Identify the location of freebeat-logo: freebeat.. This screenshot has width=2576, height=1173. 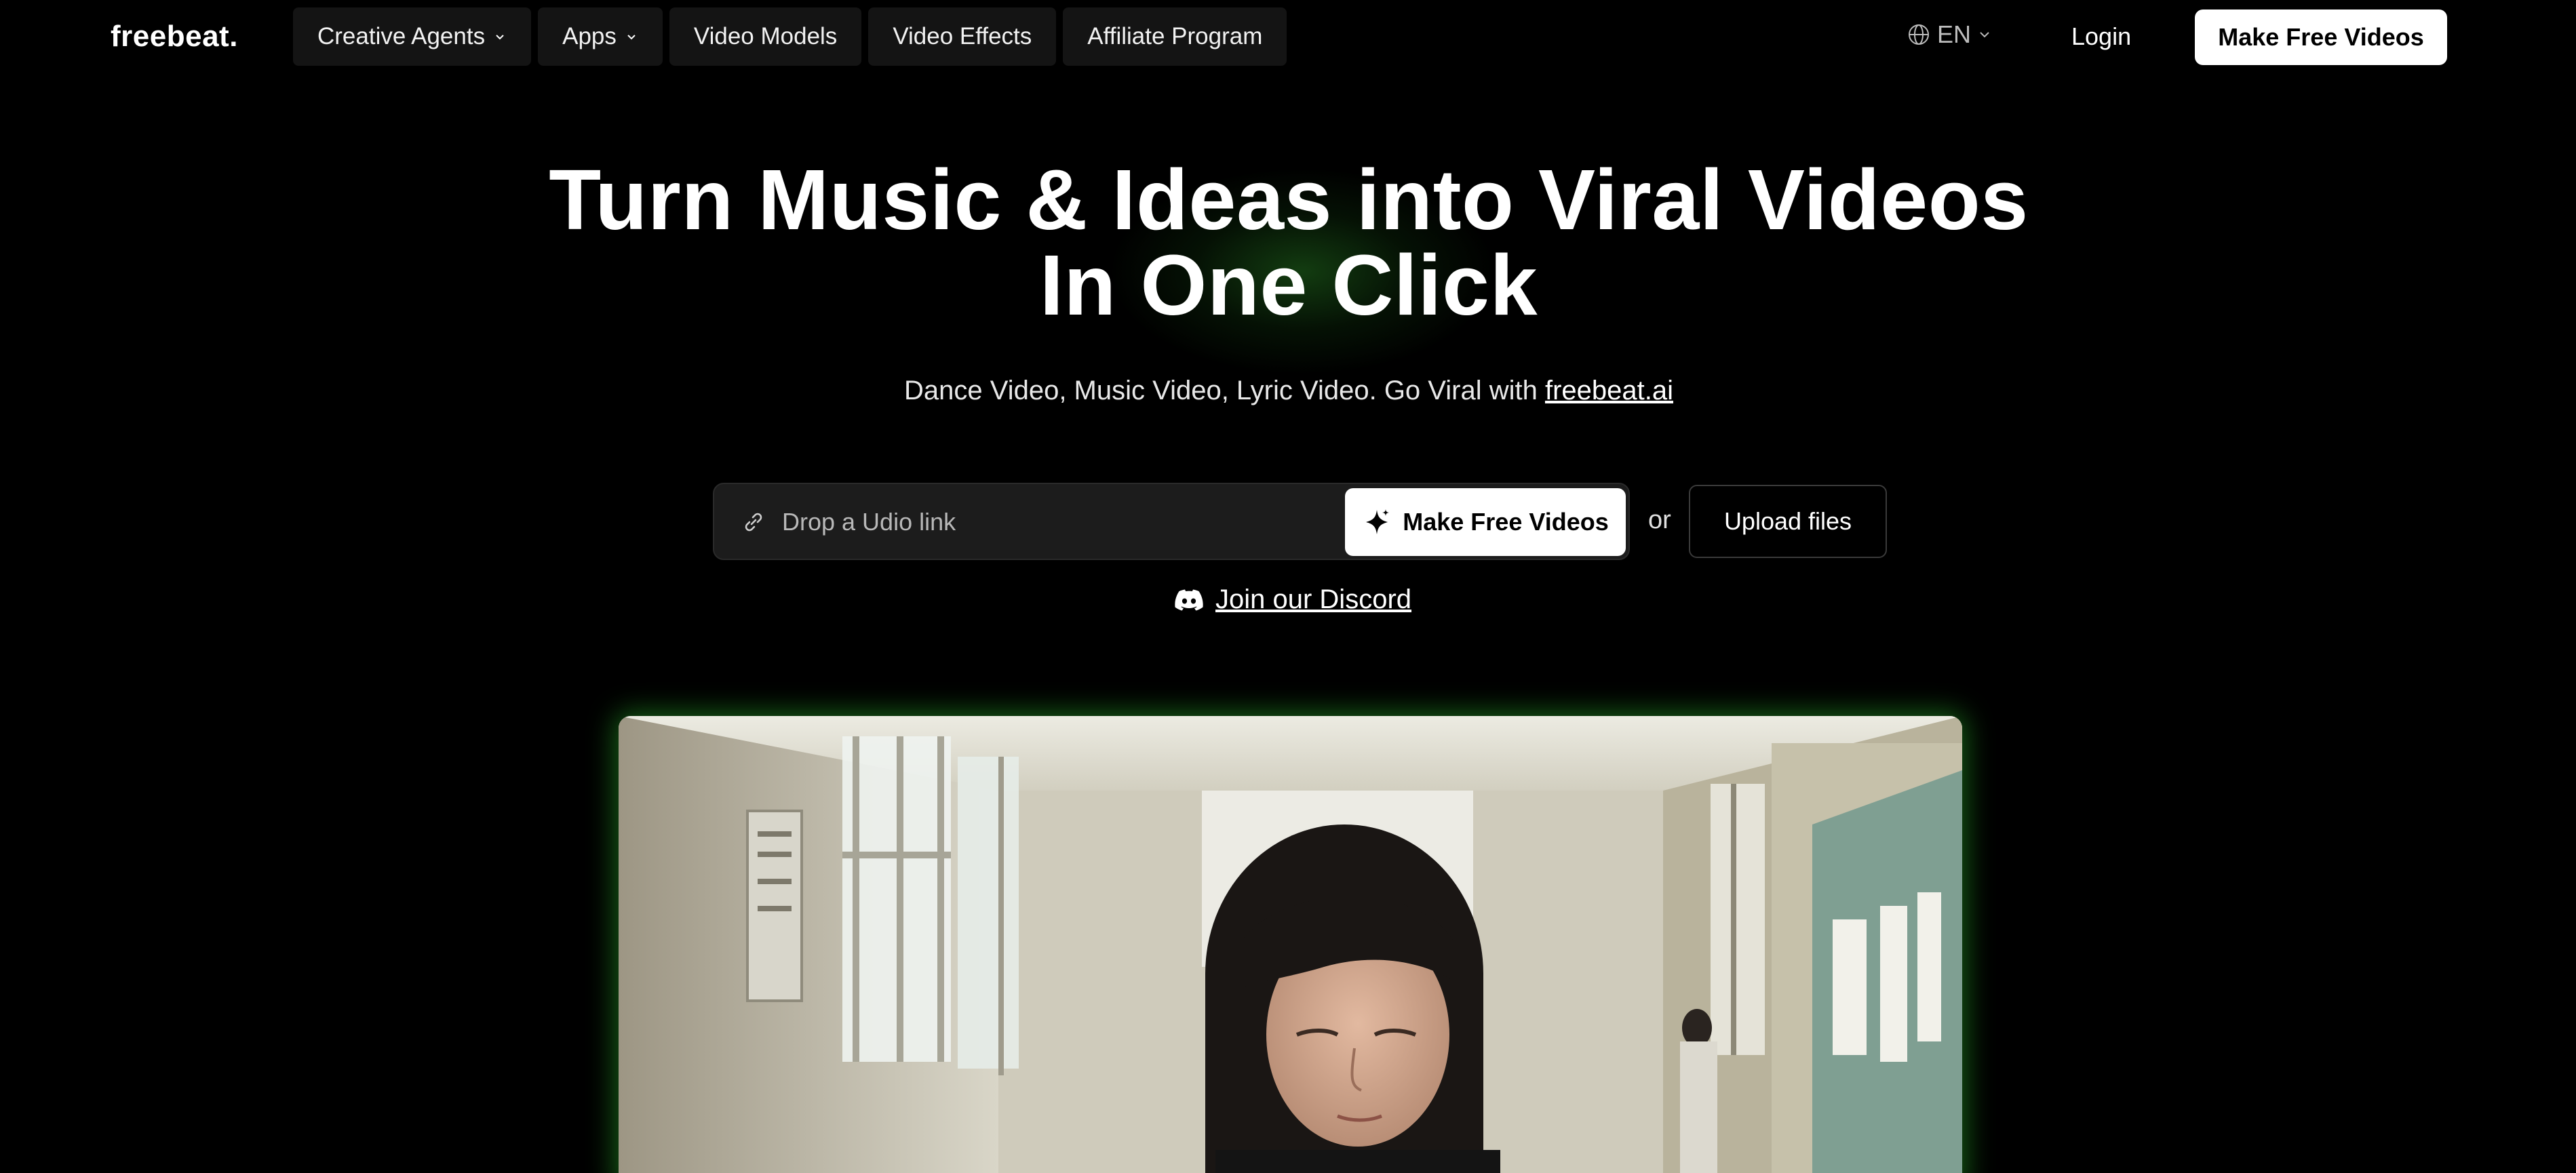
(174, 36).